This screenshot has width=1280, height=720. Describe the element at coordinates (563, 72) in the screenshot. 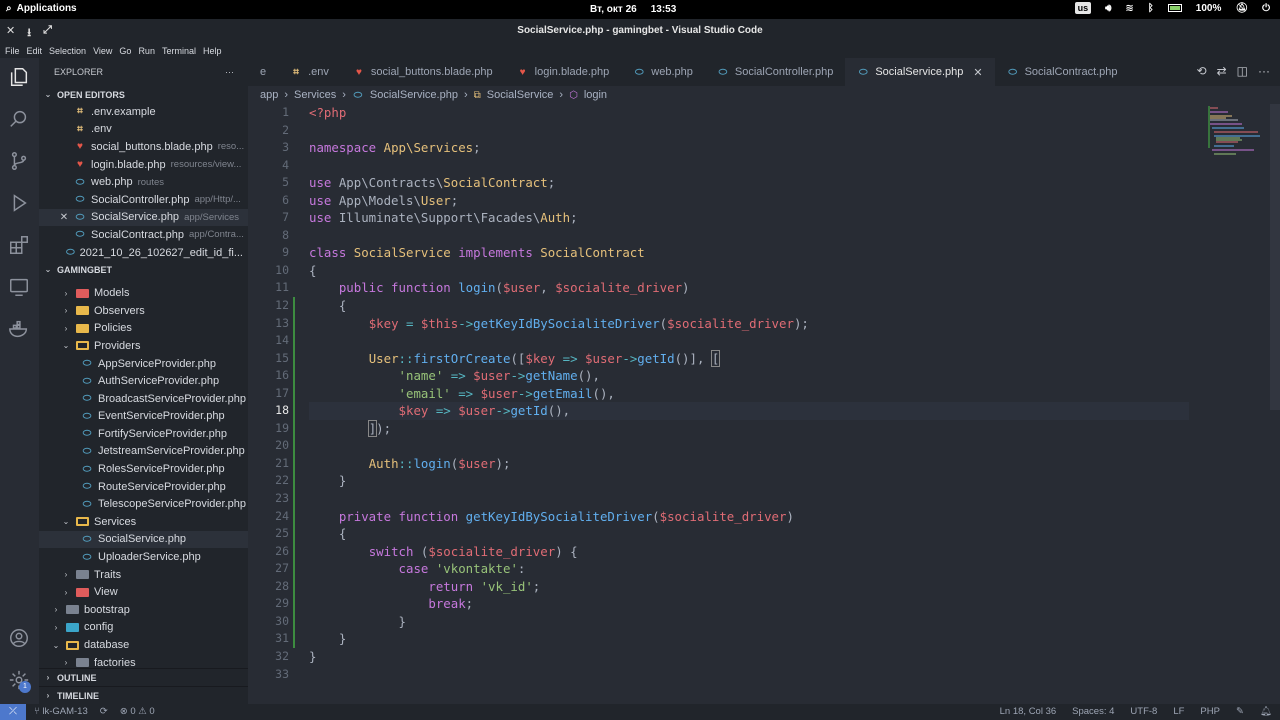

I see `editor-tab: ♥ login.blade.php` at that location.